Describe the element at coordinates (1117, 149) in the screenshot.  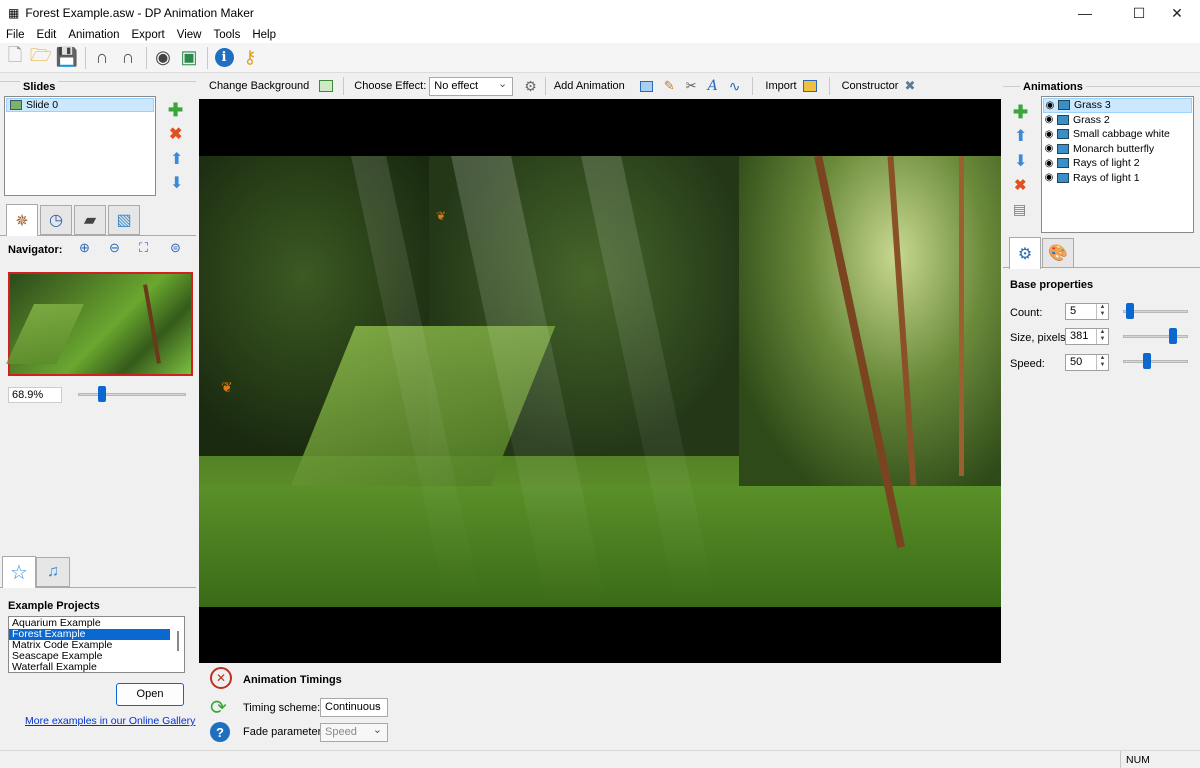
I see `animation-item: ◉ Monarch butterfly` at that location.